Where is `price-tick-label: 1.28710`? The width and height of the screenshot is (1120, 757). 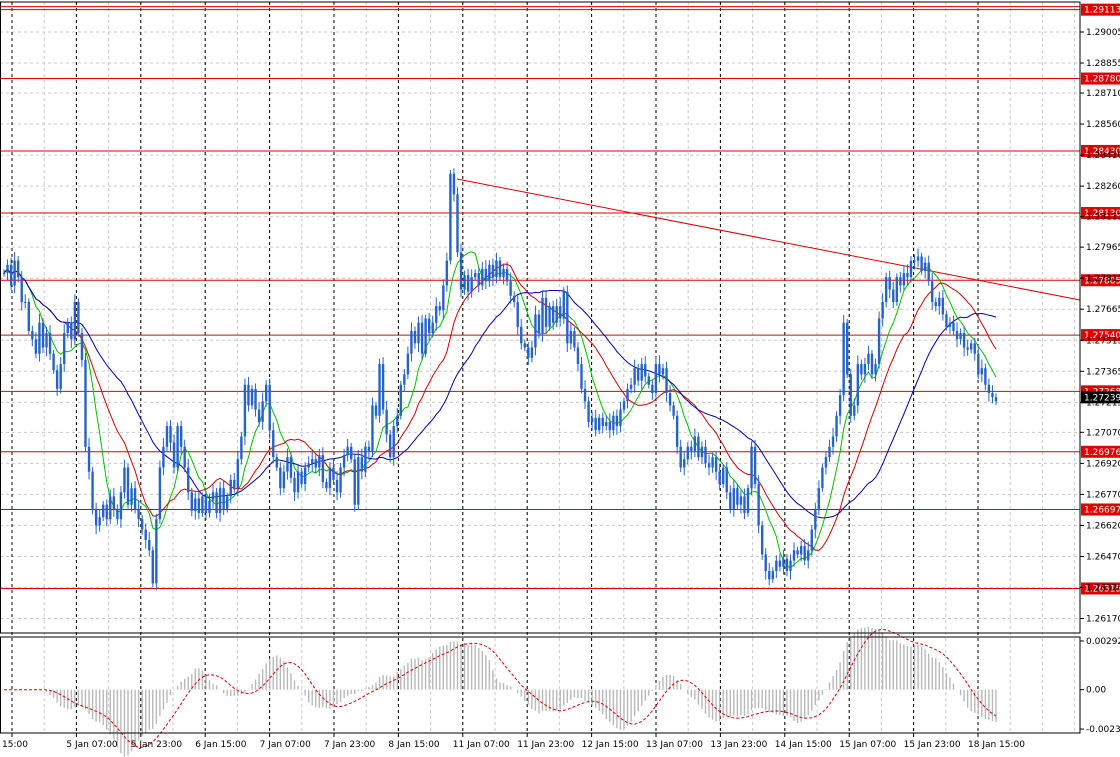
price-tick-label: 1.28710 is located at coordinates (1103, 94).